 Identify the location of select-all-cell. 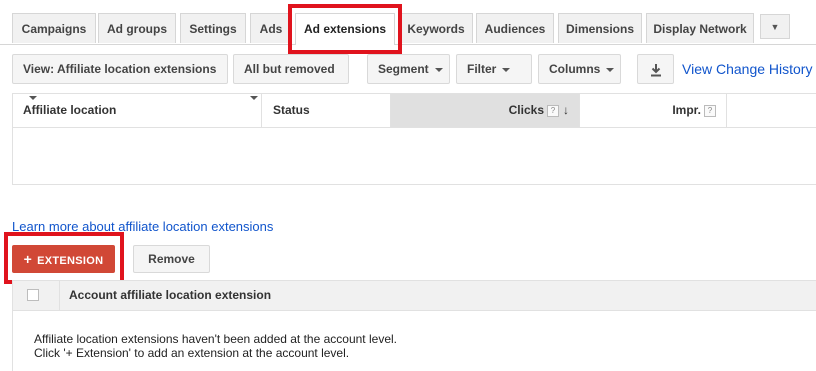
(36, 295).